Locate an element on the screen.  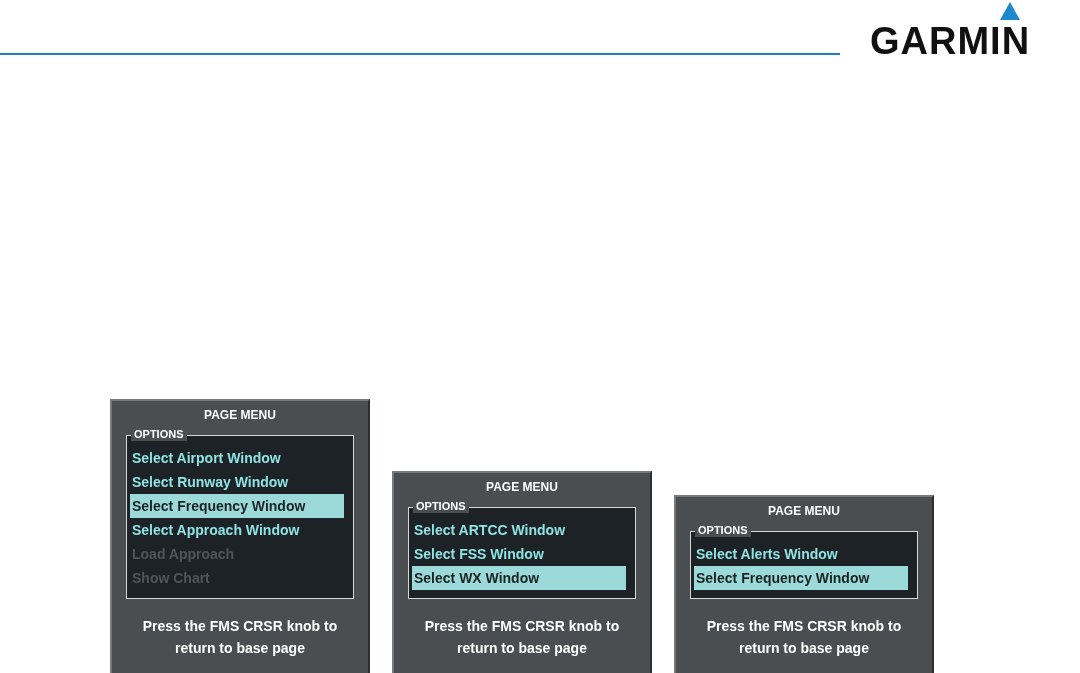
logo: GARMIN is located at coordinates (950, 31).